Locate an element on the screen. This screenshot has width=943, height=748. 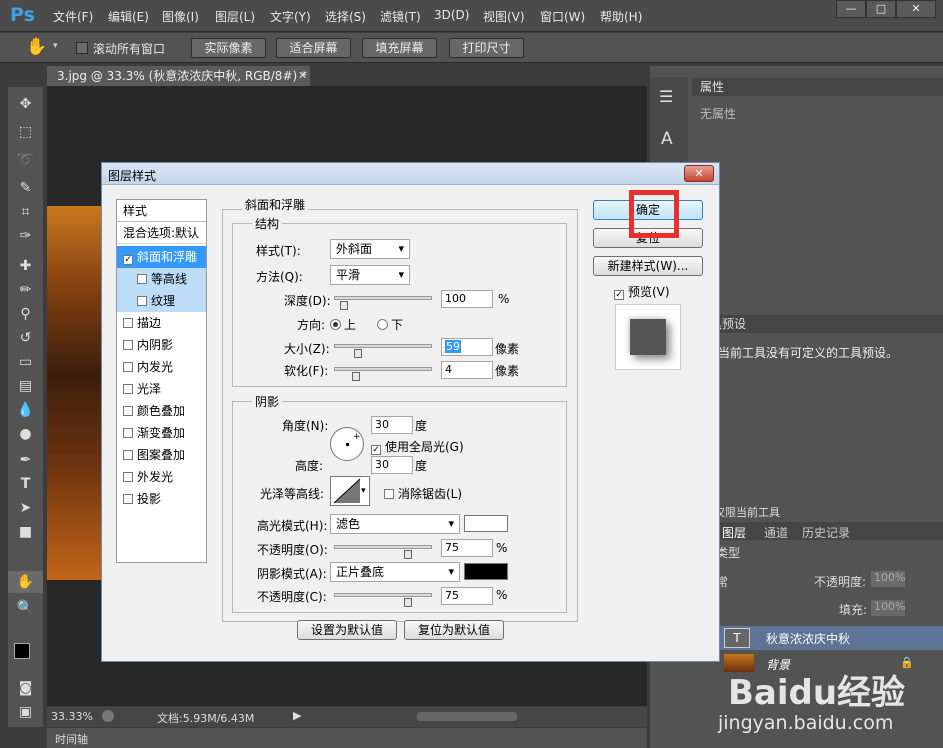
tab-history: 历史记录 is located at coordinates (826, 532).